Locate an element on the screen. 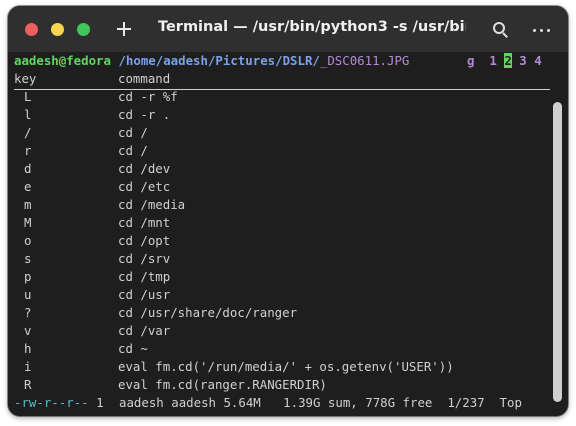 The image size is (576, 426). current-file: _DSC0611.JPG is located at coordinates (364, 60).